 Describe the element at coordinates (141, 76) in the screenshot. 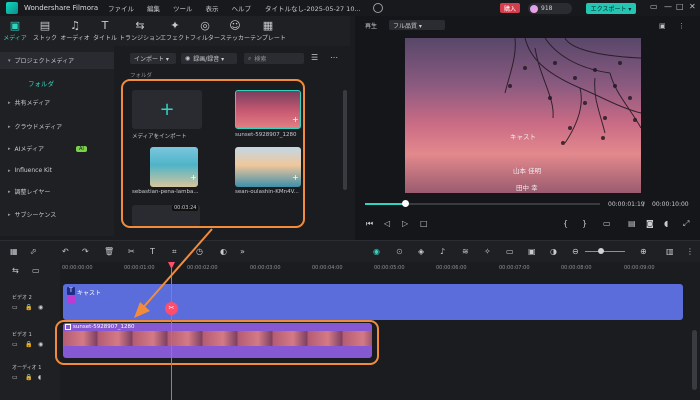

I see `folder-label: フォルダ` at that location.